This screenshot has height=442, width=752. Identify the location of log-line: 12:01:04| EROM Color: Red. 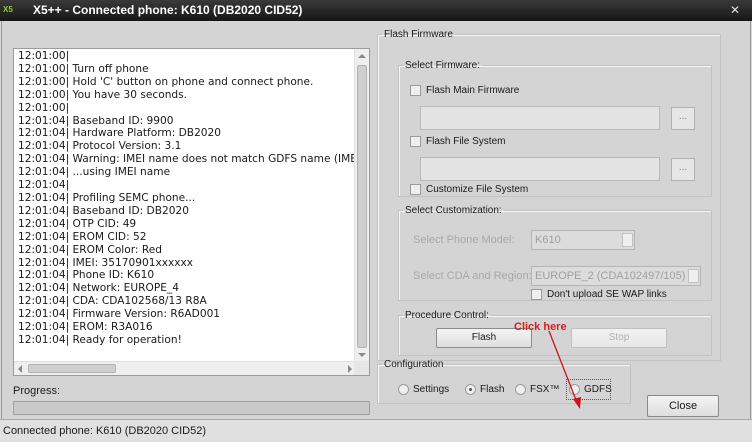
(90, 249).